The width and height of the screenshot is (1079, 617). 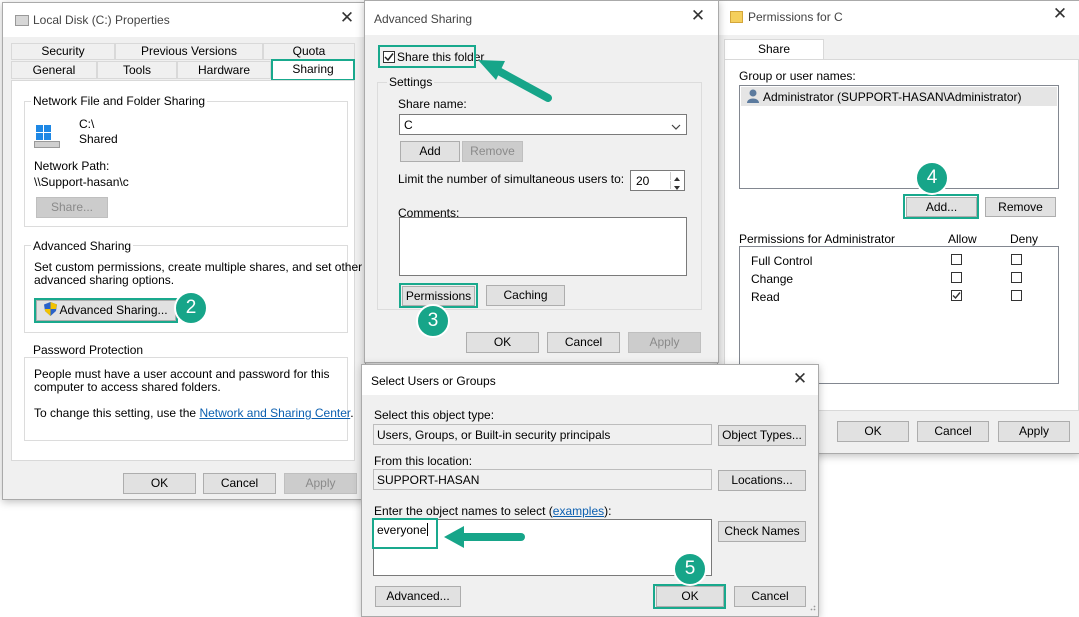 What do you see at coordinates (191, 308) in the screenshot?
I see `step-badge-2: 2` at bounding box center [191, 308].